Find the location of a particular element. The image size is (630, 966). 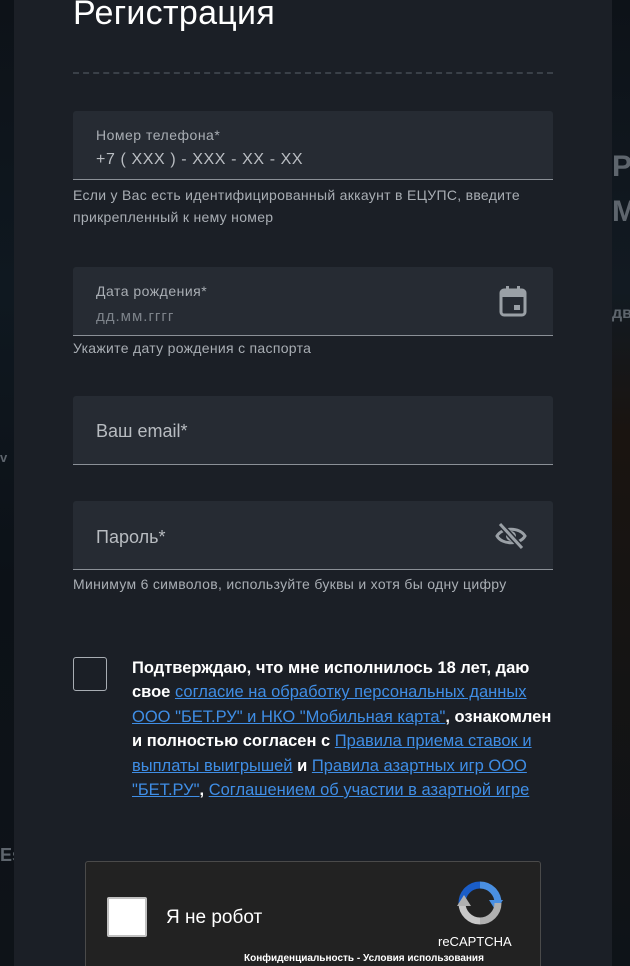

background-text-fragment: M is located at coordinates (621, 211).